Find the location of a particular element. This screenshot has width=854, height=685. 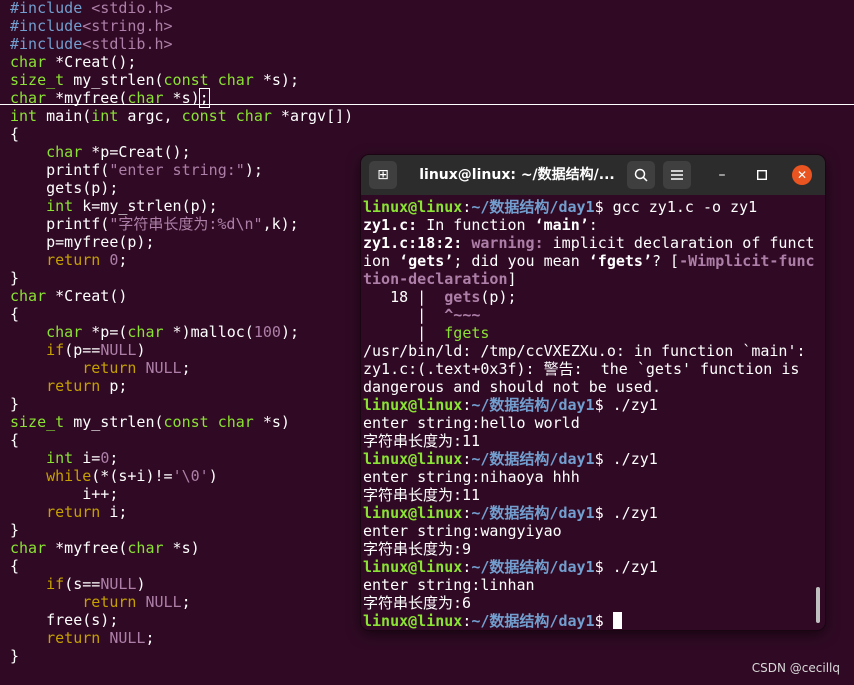

text-segment: ? [ is located at coordinates (666, 261).